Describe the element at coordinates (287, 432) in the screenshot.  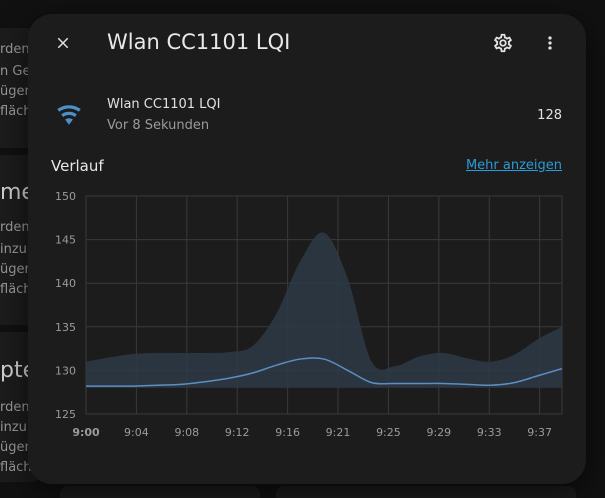
I see `x-tick-label: 9:16` at that location.